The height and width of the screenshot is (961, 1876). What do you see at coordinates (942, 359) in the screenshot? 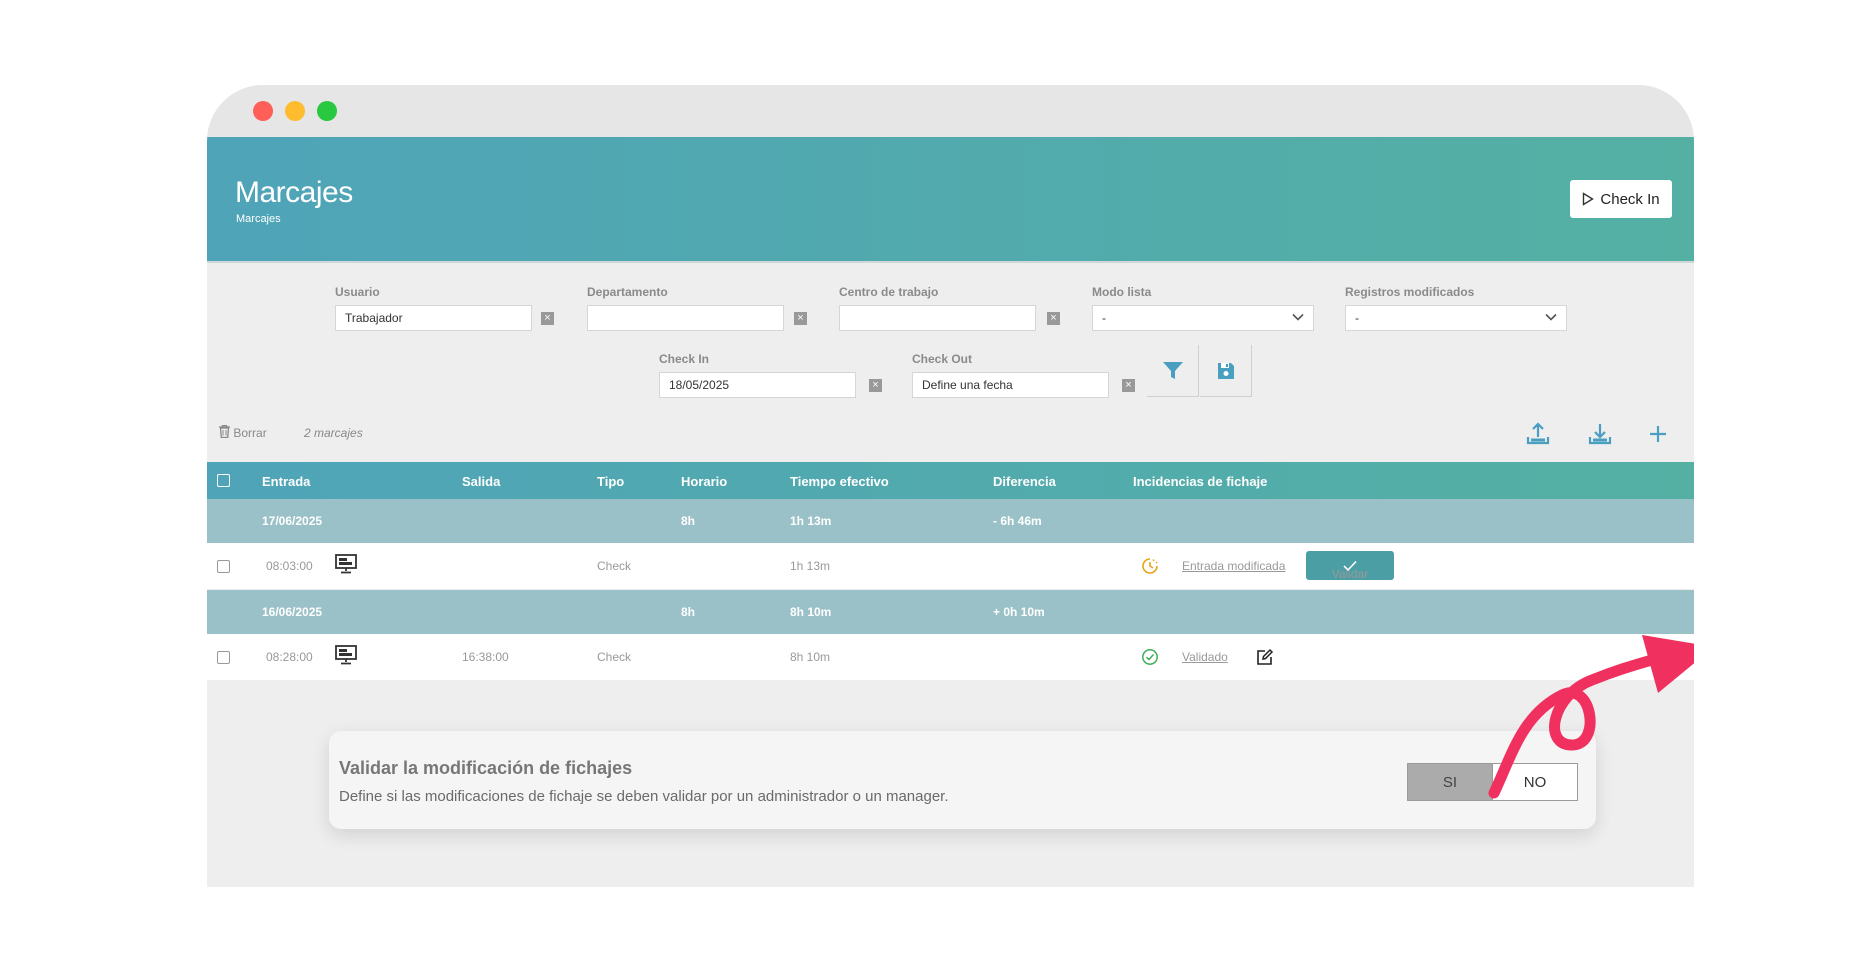
I see `check-out-filter-label: Check Out` at bounding box center [942, 359].